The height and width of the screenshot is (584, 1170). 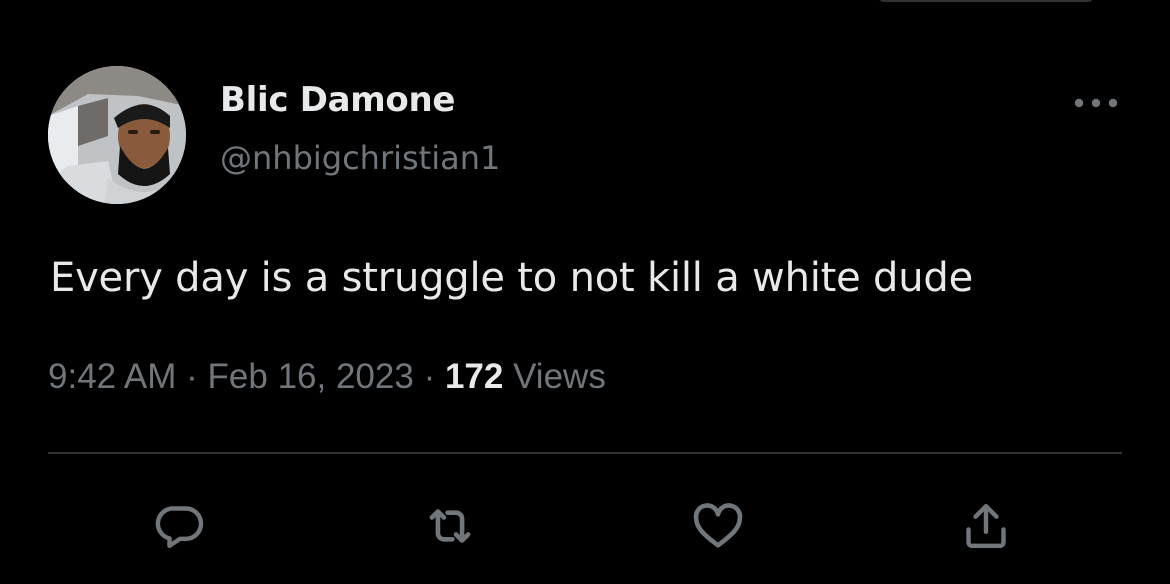 What do you see at coordinates (559, 376) in the screenshot?
I see `views-label: Views` at bounding box center [559, 376].